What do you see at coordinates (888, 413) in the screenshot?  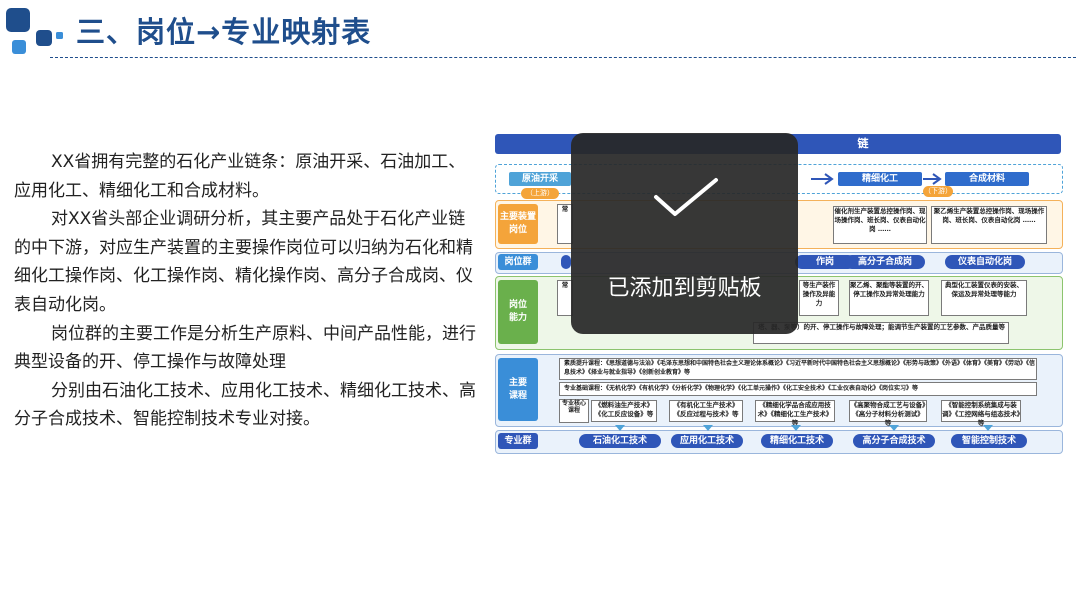 I see `core-course-4: 《高聚物合成工艺与设备》《高分子材料分析测试》等` at bounding box center [888, 413].